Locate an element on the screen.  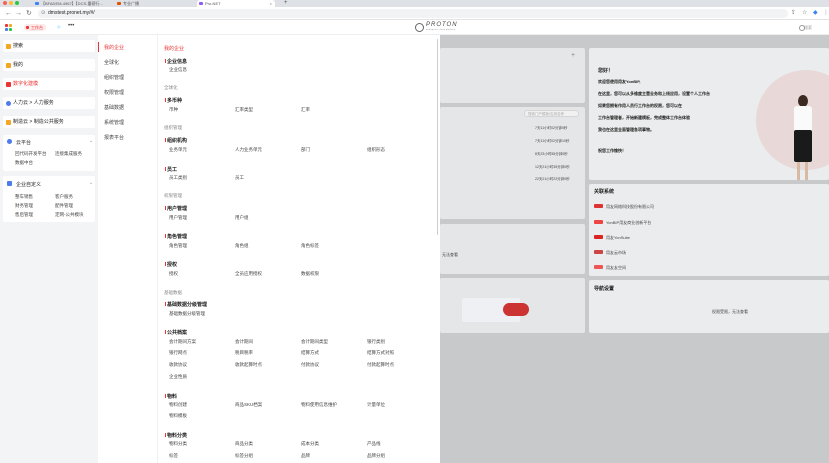
enterprise-custom-header: 企业自定义 ⌄ is located at coordinates (50, 184).